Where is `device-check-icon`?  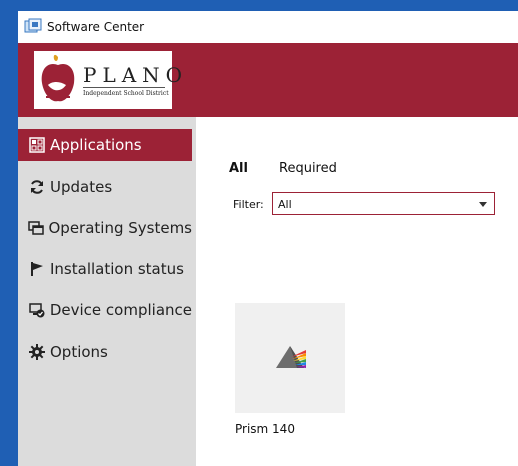 device-check-icon is located at coordinates (37, 310).